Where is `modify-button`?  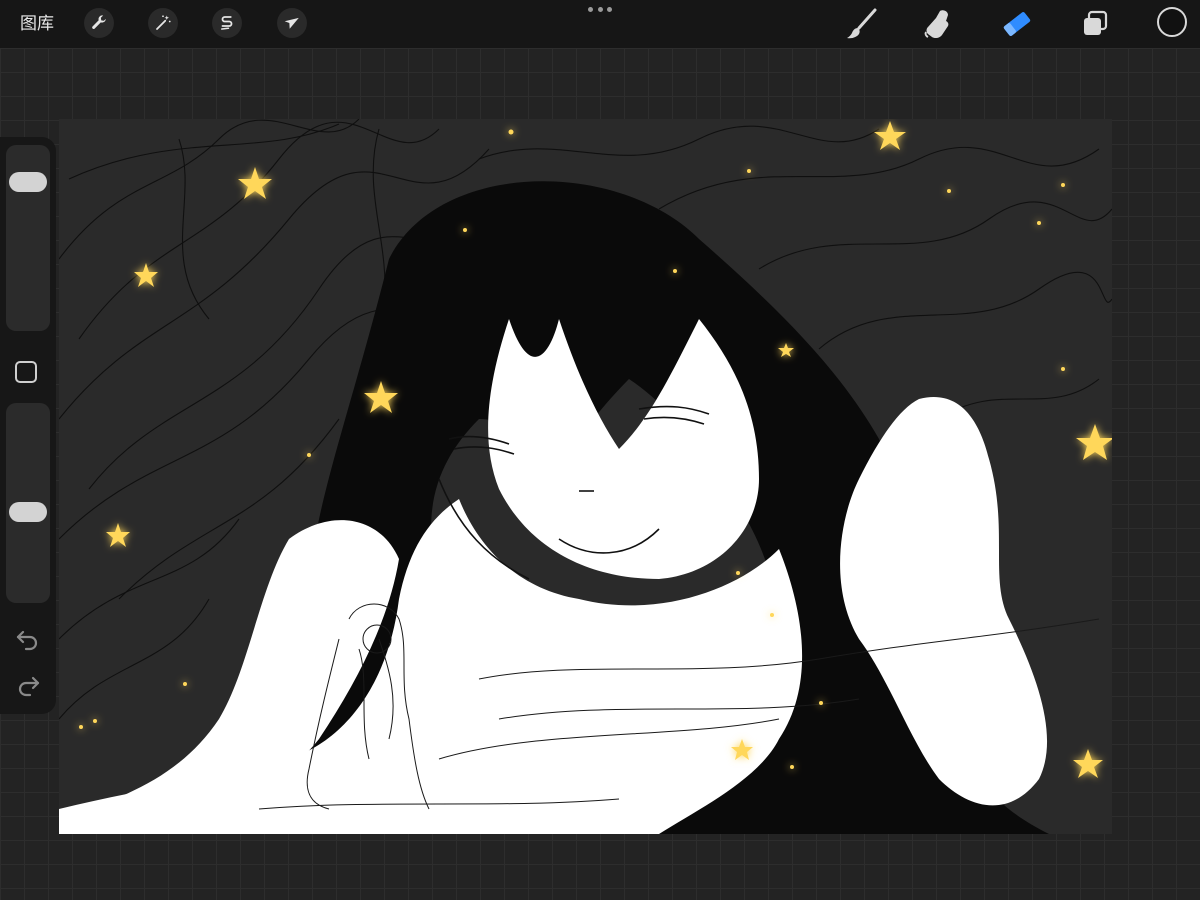 modify-button is located at coordinates (26, 372).